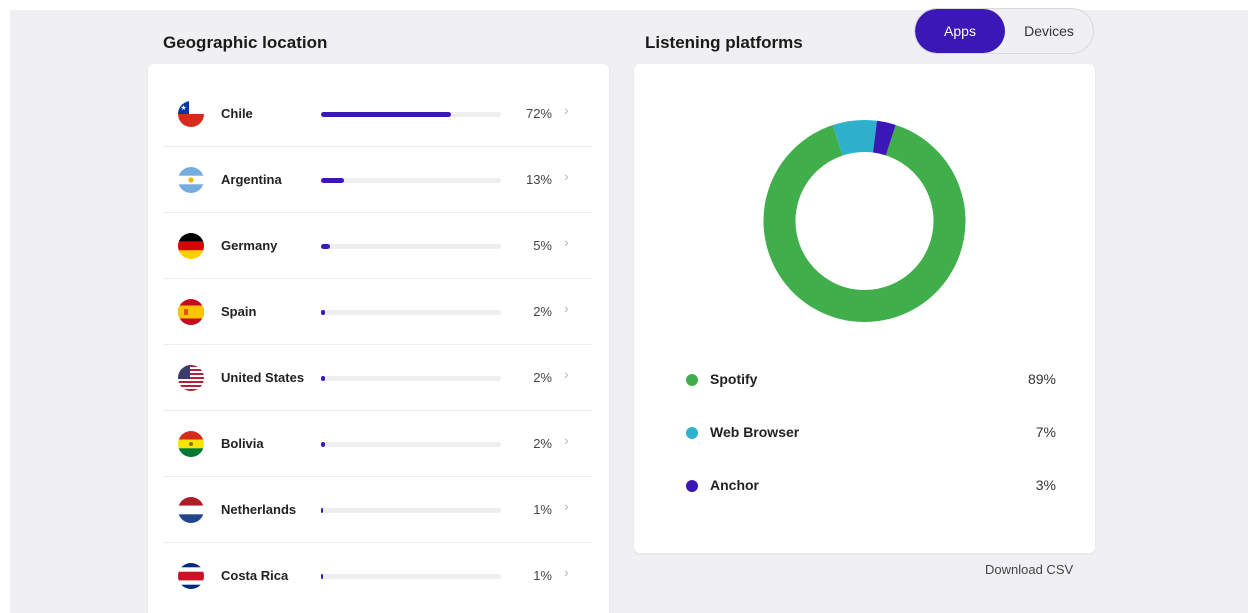 The width and height of the screenshot is (1248, 613). Describe the element at coordinates (960, 31) in the screenshot. I see `apps-tab: Apps` at that location.